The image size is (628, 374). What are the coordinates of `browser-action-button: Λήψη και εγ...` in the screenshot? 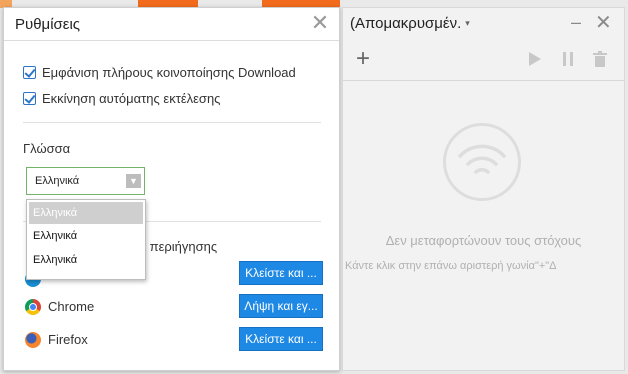 It's located at (281, 306).